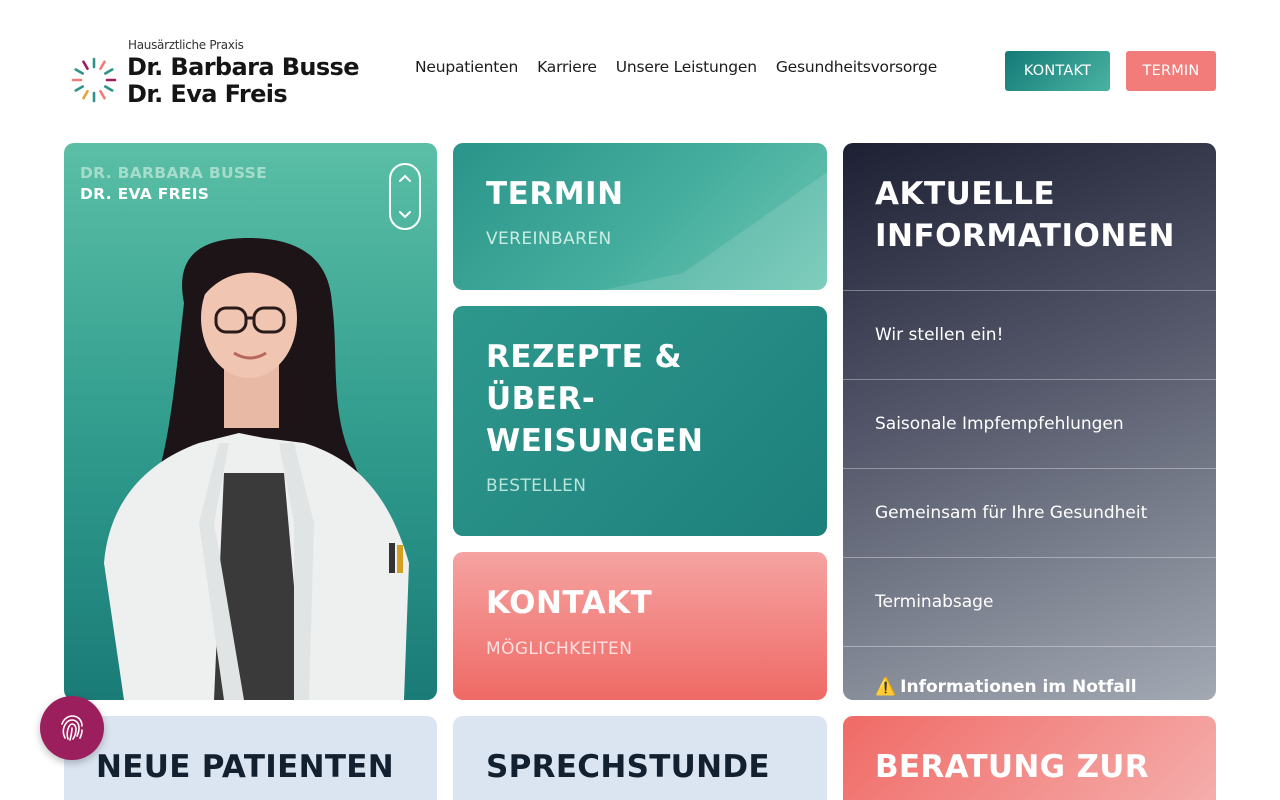 This screenshot has height=800, width=1280. I want to click on doctor-name-freis: DR. EVA FREIS, so click(173, 194).